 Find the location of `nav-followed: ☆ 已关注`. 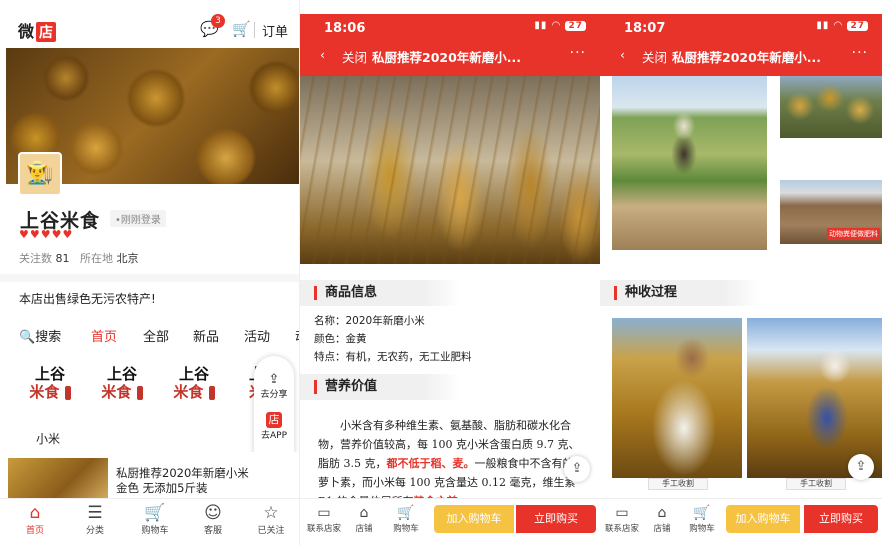

nav-followed: ☆ 已关注 is located at coordinates (271, 519).